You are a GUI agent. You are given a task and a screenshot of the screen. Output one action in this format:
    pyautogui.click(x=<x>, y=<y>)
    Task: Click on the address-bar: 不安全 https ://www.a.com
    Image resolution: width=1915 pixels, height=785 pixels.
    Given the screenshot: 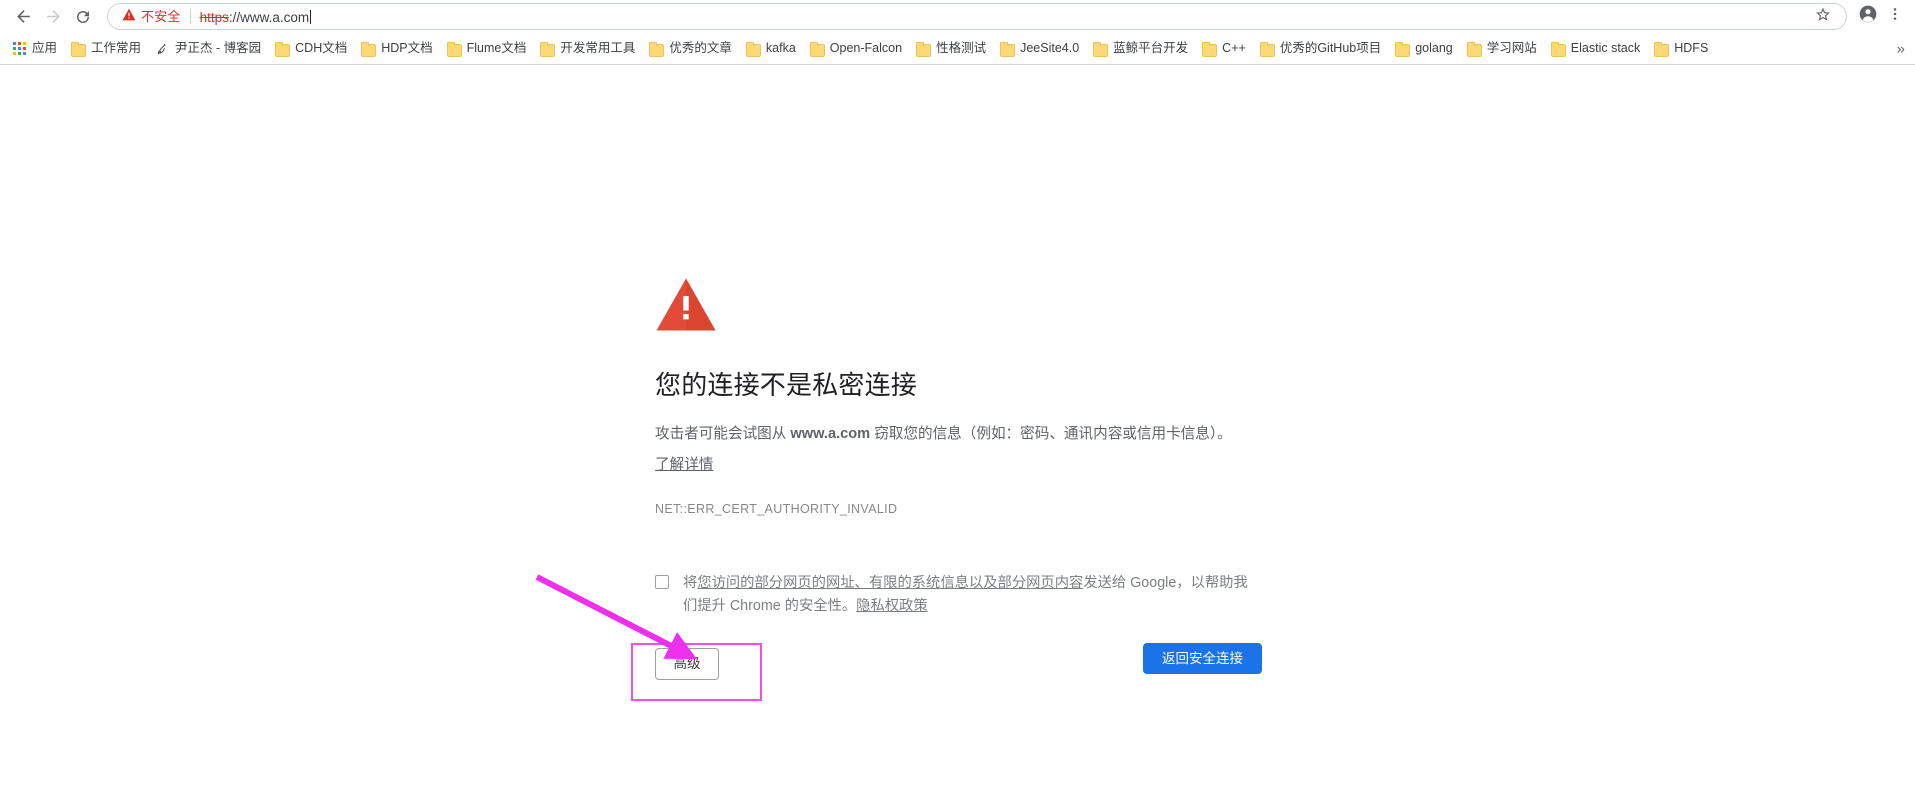 What is the action you would take?
    pyautogui.click(x=977, y=16)
    